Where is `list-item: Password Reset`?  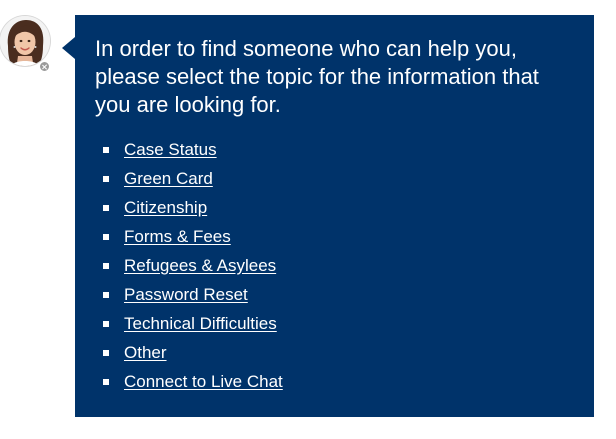
list-item: Password Reset is located at coordinates (332, 294).